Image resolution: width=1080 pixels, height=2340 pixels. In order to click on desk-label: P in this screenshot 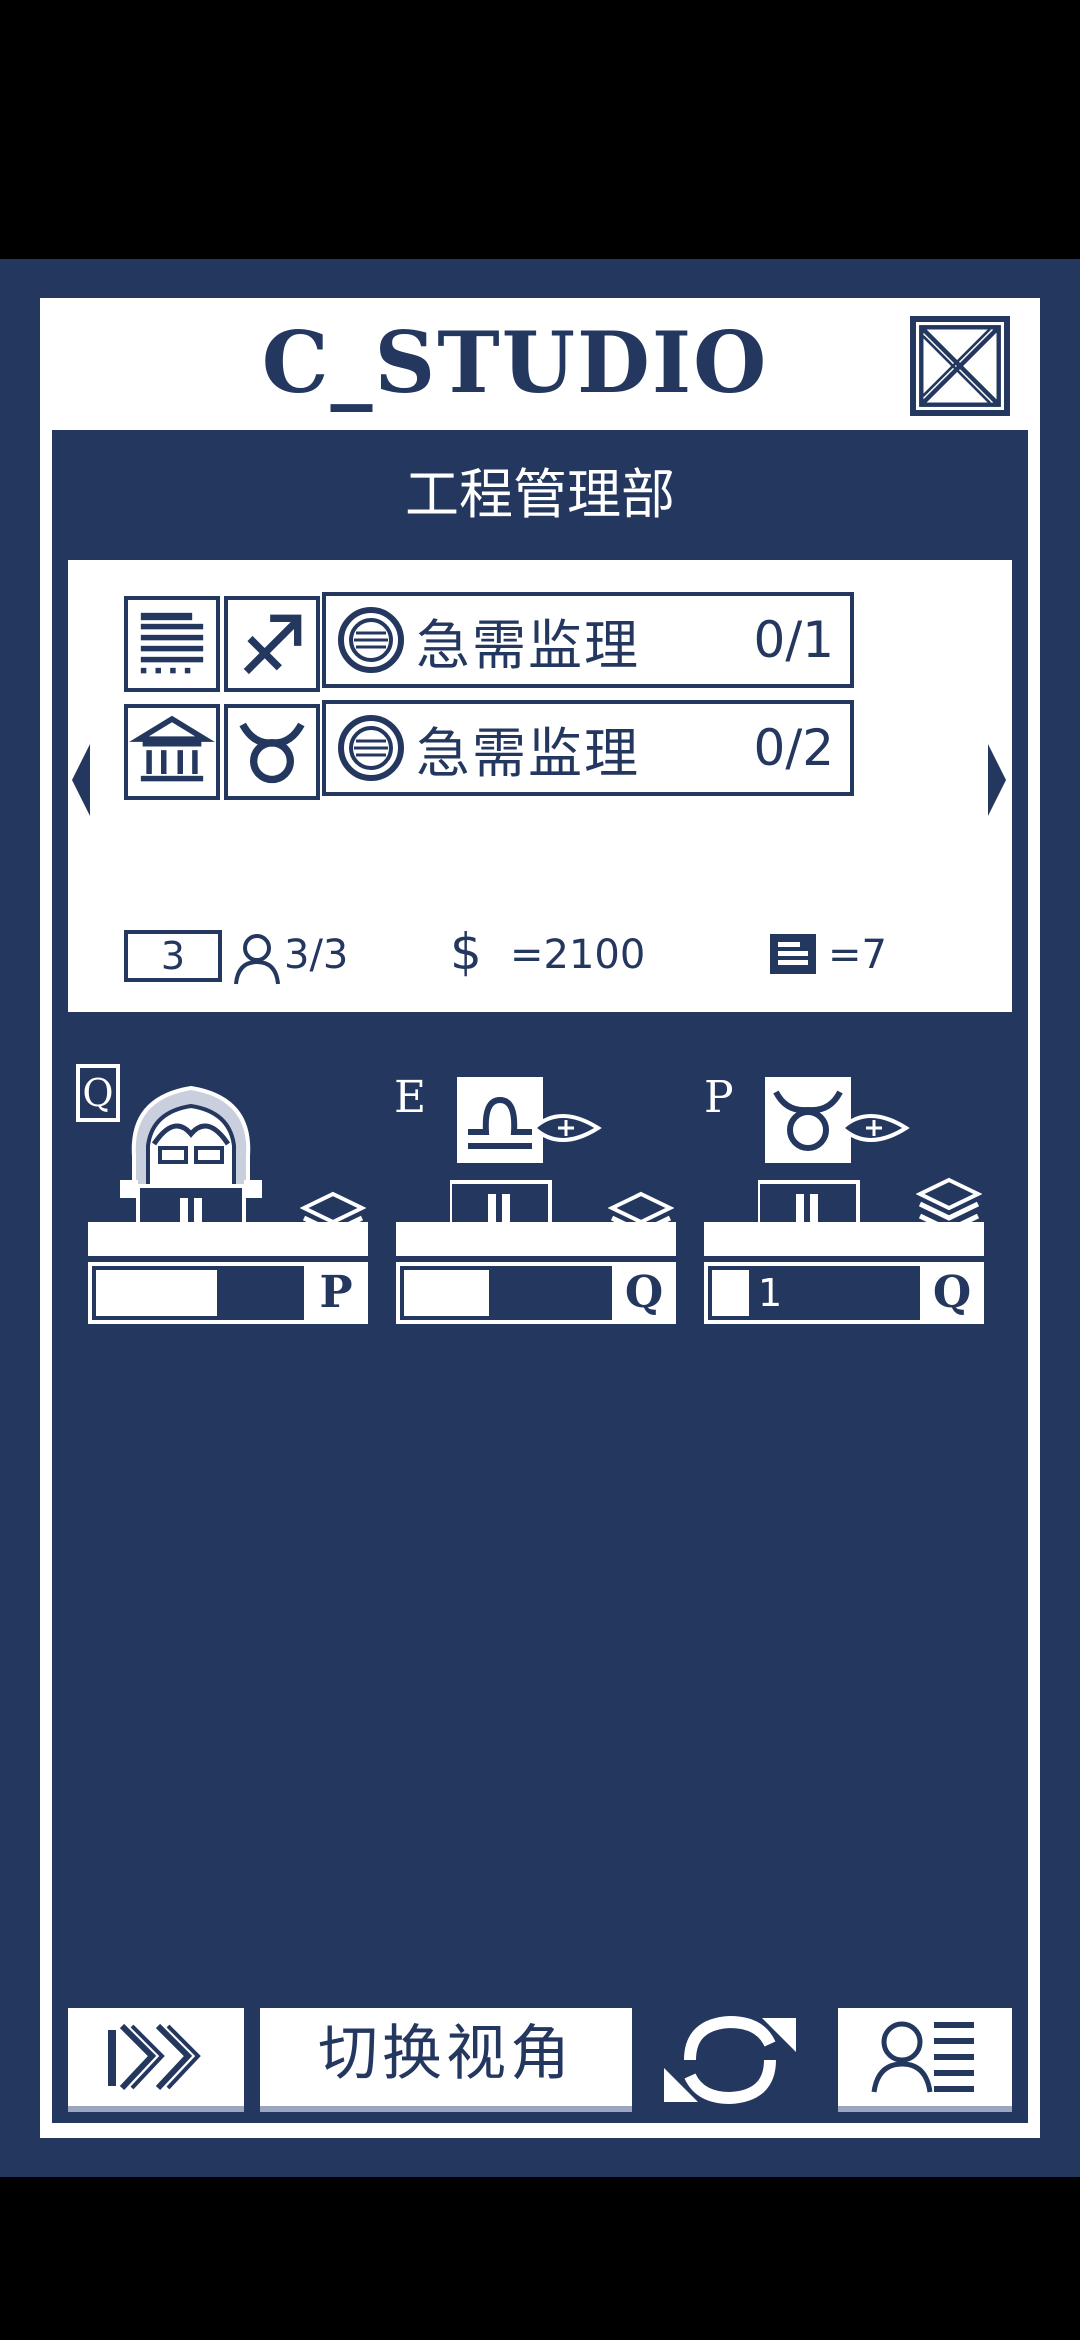, I will do `click(719, 1097)`.